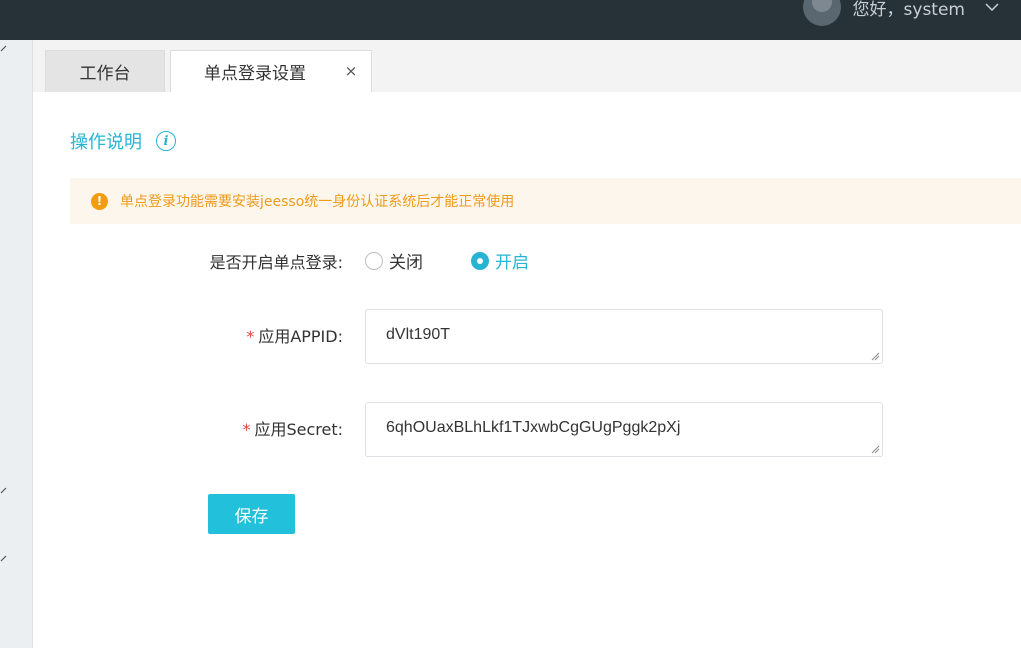 This screenshot has height=648, width=1021. What do you see at coordinates (255, 74) in the screenshot?
I see `tab-label: 单点登录设置` at bounding box center [255, 74].